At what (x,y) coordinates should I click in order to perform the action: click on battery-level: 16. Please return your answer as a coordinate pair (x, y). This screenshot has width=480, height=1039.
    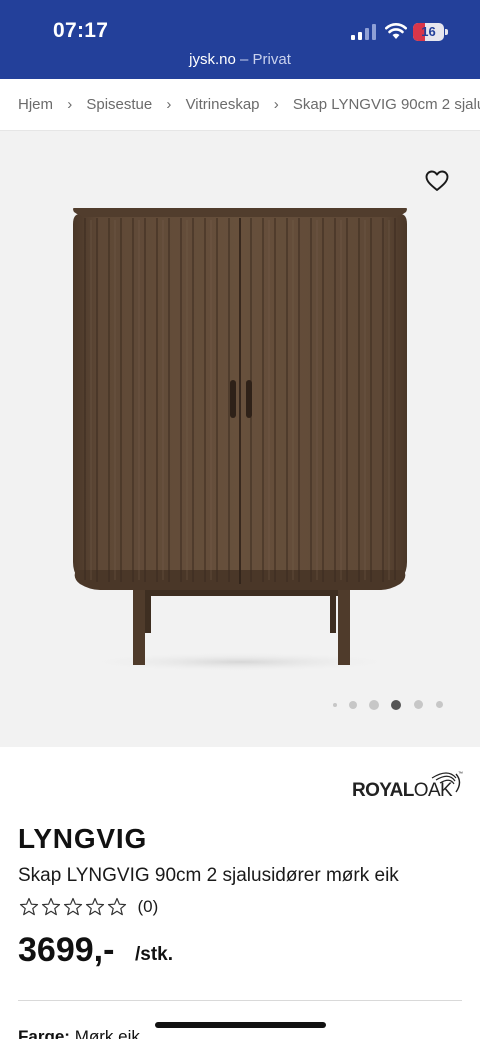
    Looking at the image, I should click on (428, 31).